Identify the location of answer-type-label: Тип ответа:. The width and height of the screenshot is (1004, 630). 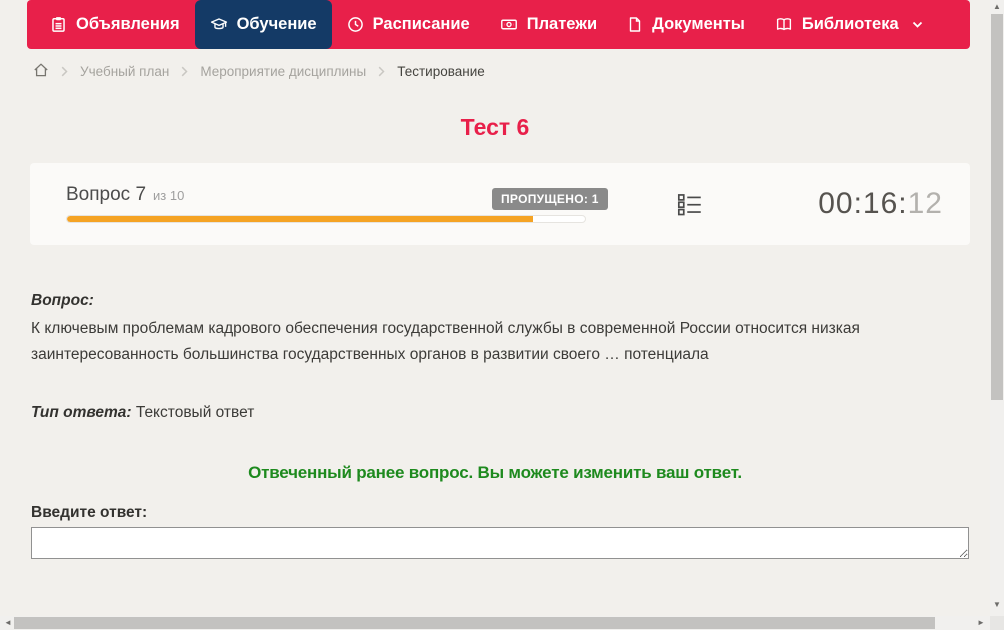
(81, 412).